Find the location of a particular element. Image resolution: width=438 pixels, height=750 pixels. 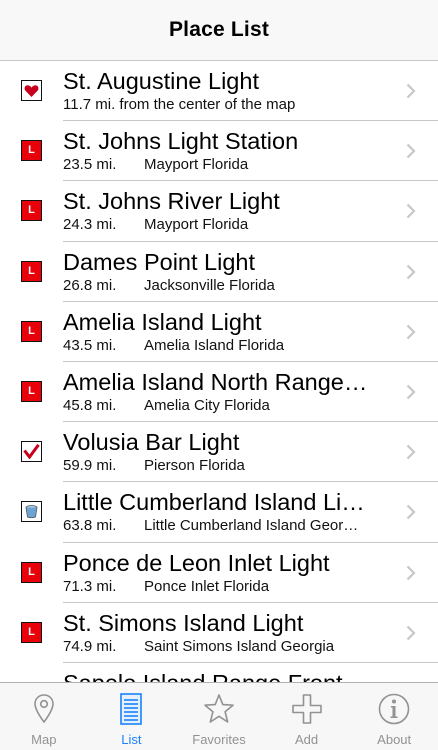

place-details: 26.8 mi. Jacksonville Florida is located at coordinates (228, 286).